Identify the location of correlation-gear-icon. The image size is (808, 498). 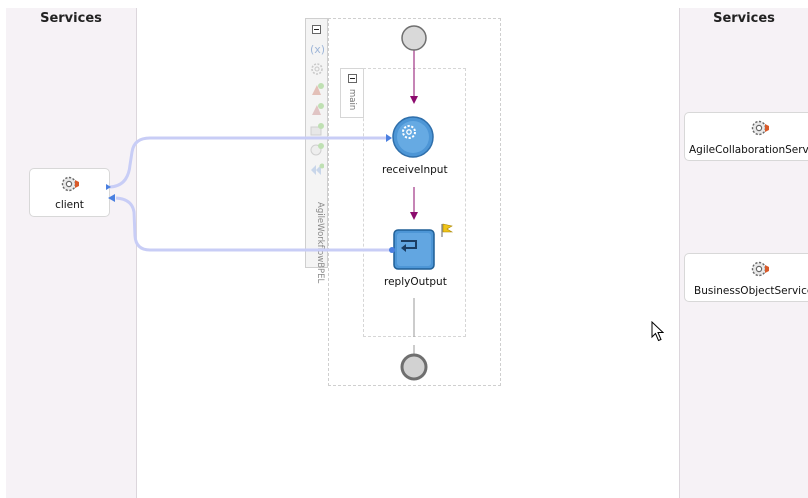
(317, 69).